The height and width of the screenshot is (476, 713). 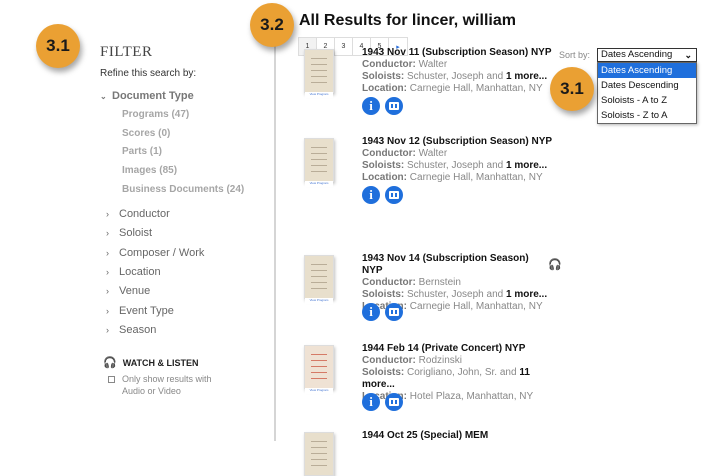 What do you see at coordinates (471, 396) in the screenshot?
I see `location-value: Hotel Plaza, Manhattan, NY` at bounding box center [471, 396].